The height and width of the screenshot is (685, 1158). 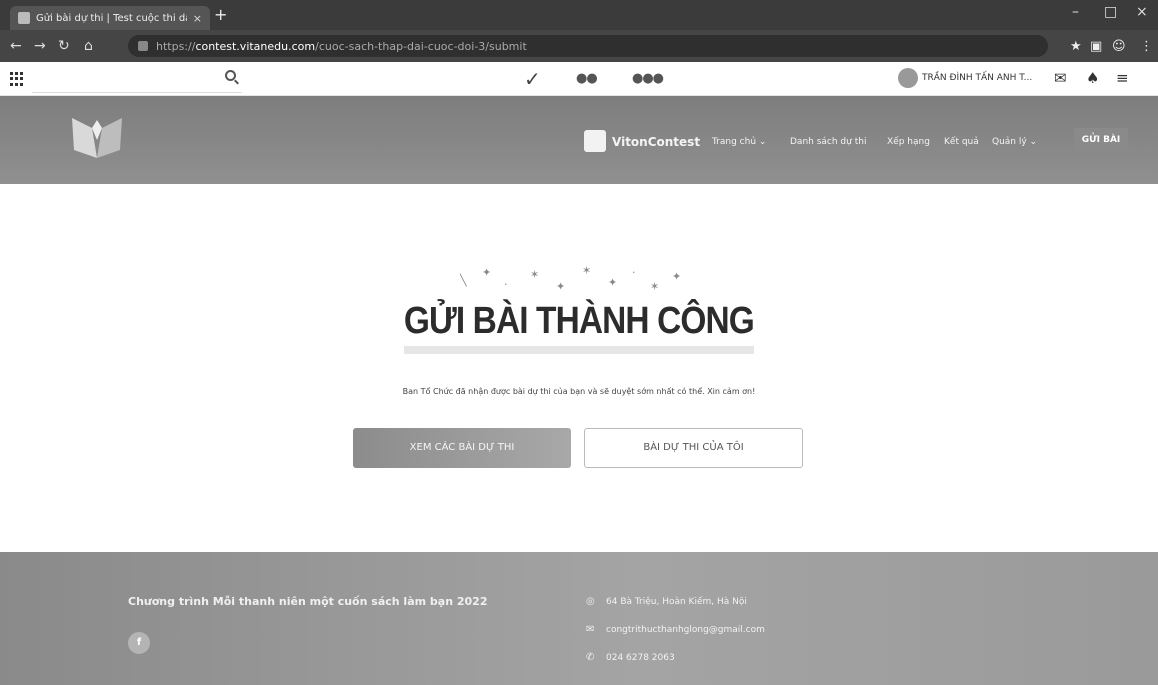 What do you see at coordinates (676, 602) in the screenshot?
I see `footer-address: 64 Bà Triệu, Hoàn Kiếm, Hà Nội` at bounding box center [676, 602].